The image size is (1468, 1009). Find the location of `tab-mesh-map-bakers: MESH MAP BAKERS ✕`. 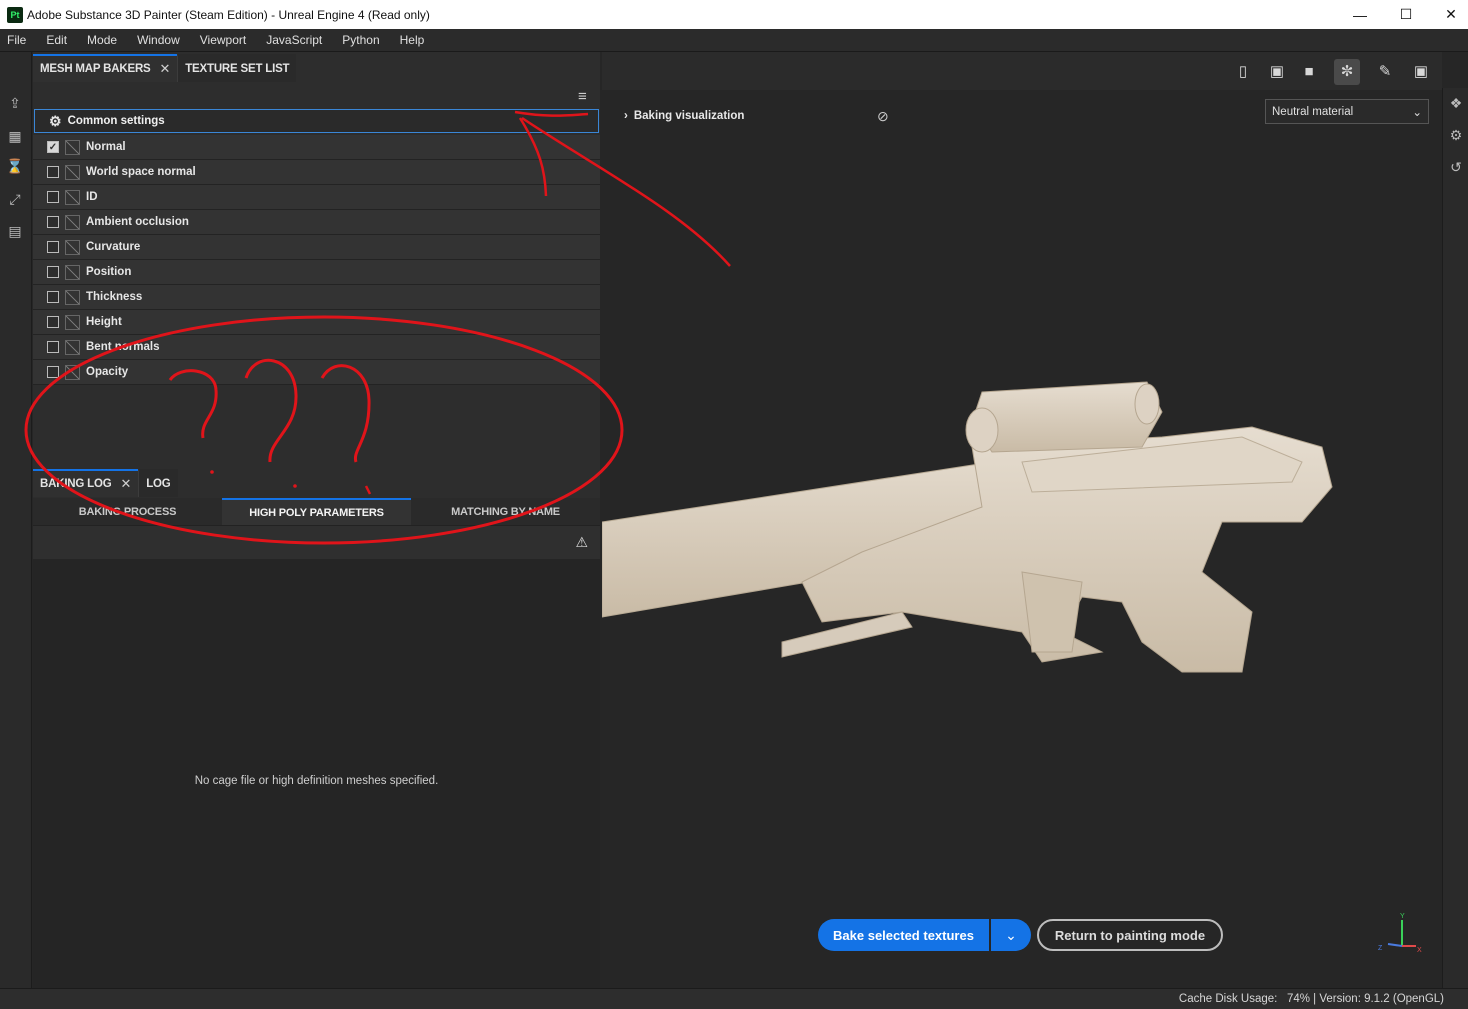

tab-mesh-map-bakers: MESH MAP BAKERS ✕ is located at coordinates (105, 68).